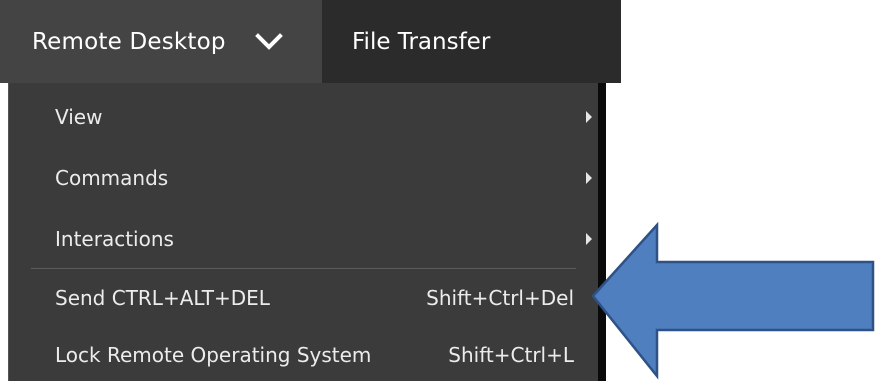  Describe the element at coordinates (303, 117) in the screenshot. I see `menu-item-view: View` at that location.